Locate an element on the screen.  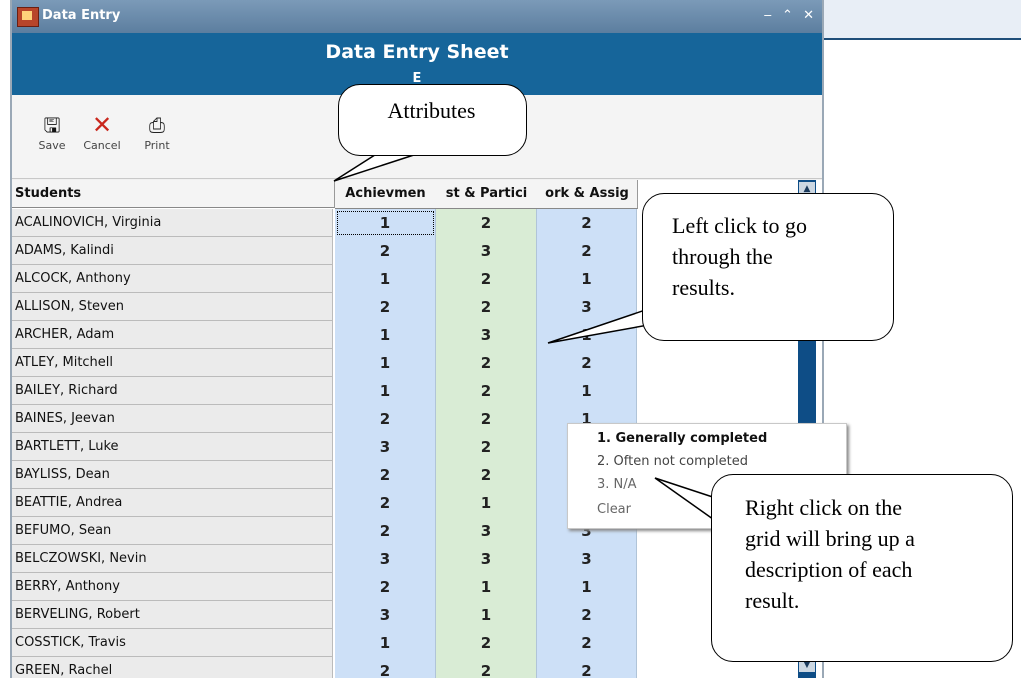
right-click-line-2: grid will bring up a is located at coordinates (830, 538).